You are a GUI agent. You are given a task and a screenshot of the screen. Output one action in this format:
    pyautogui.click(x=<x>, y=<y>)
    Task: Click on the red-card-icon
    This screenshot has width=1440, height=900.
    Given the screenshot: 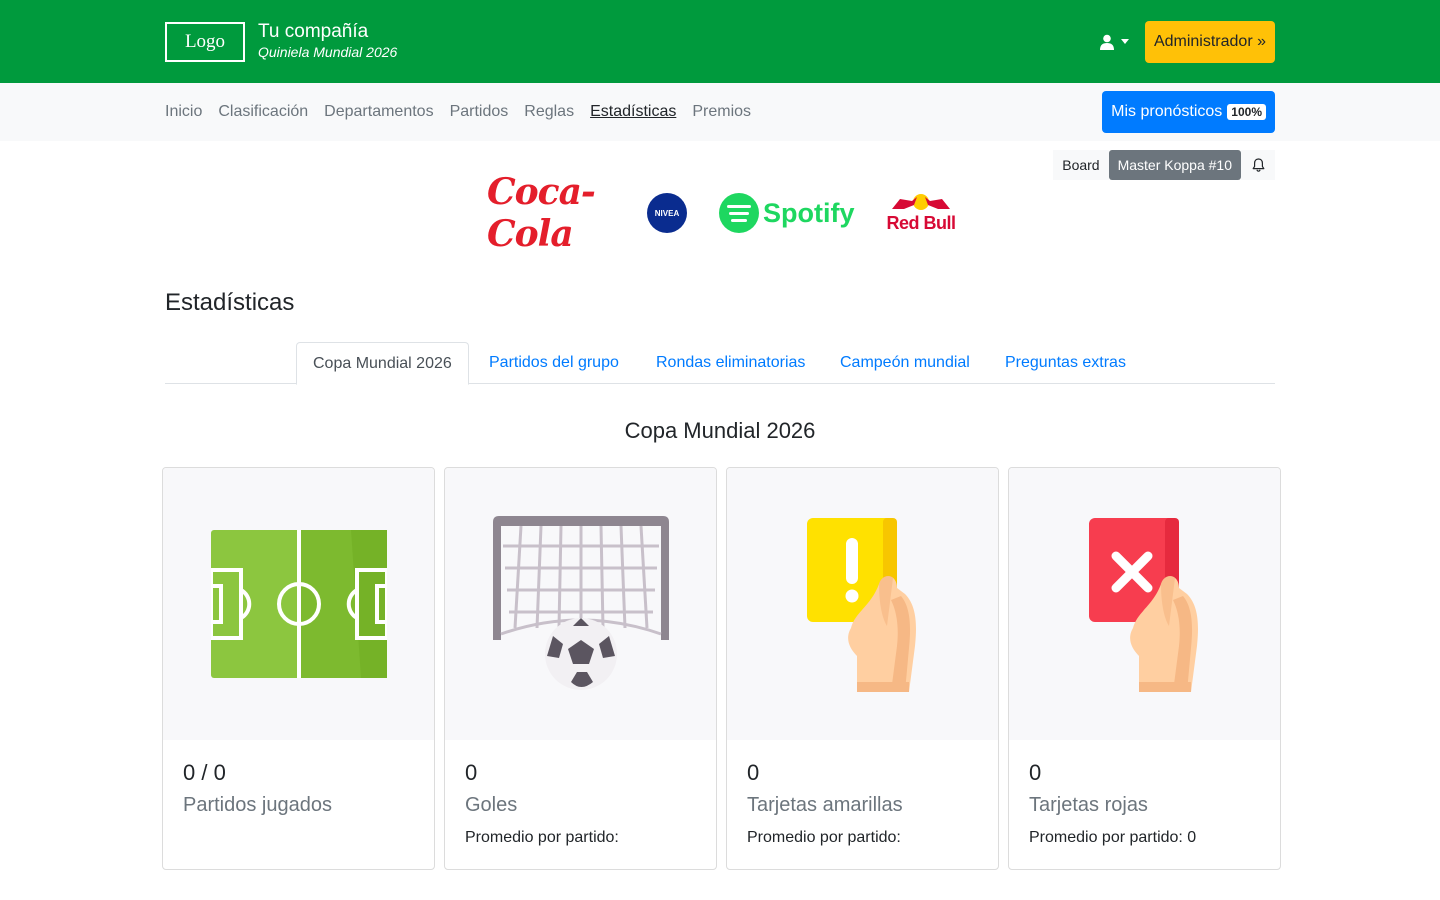 What is the action you would take?
    pyautogui.click(x=1143, y=605)
    